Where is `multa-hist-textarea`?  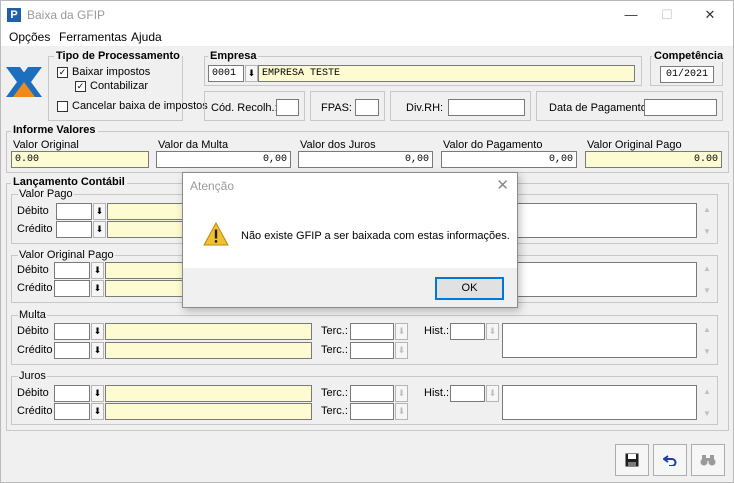 multa-hist-textarea is located at coordinates (599, 340).